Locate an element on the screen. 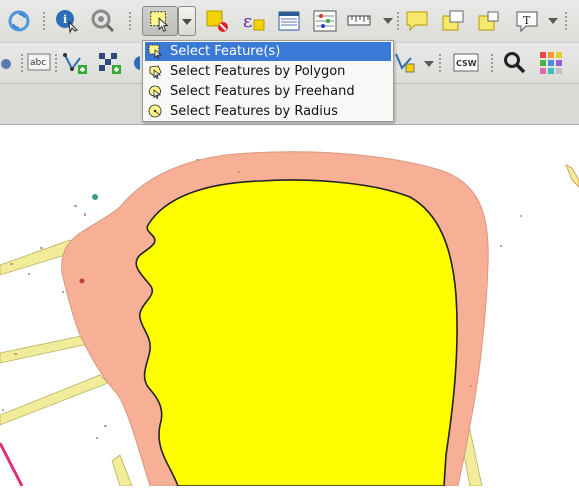  menu-item-label: Select Features by Polygon is located at coordinates (258, 71).